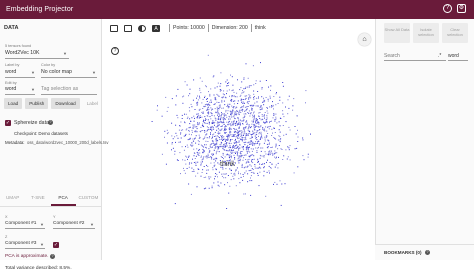  Describe the element at coordinates (37, 103) in the screenshot. I see `publish-button: Publish` at that location.